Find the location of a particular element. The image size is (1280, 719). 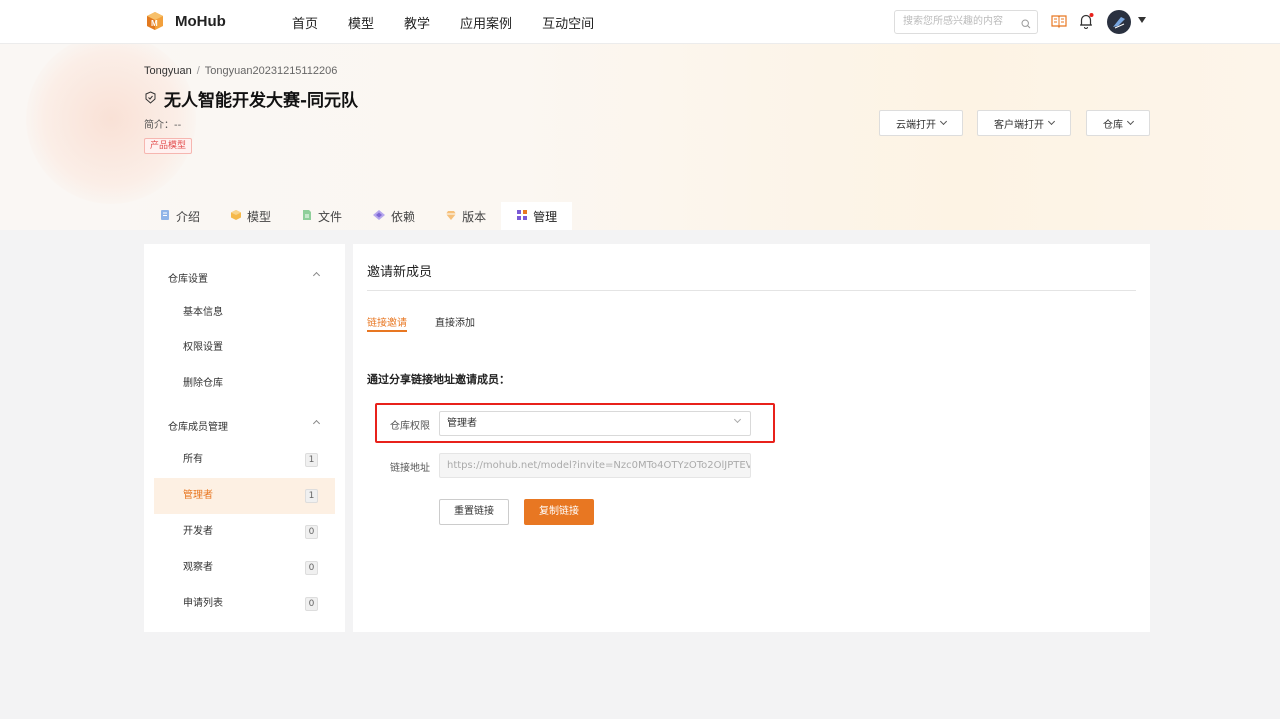

tab-dependencies: 依赖 is located at coordinates (393, 216).